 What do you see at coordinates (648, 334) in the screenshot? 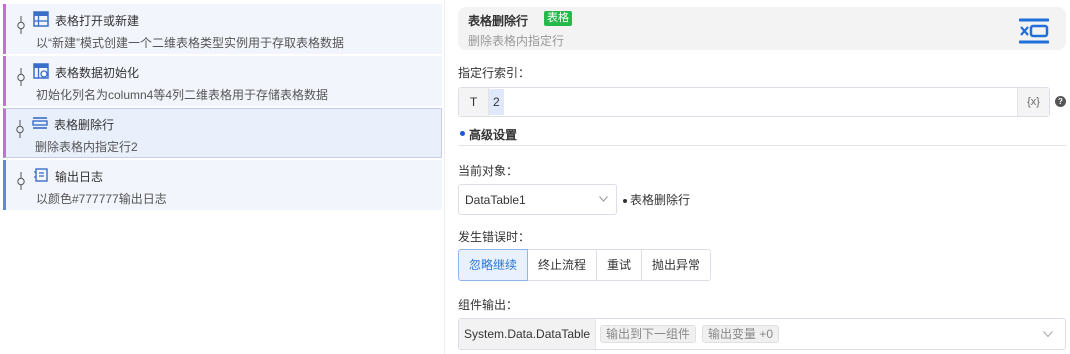
I see `output-next-chip: 输出到下一组件` at bounding box center [648, 334].